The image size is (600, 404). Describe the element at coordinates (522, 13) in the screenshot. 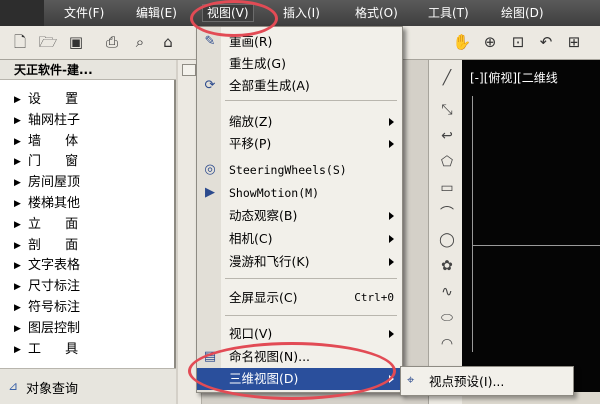

I see `menu-draw: 绘图(D)` at that location.